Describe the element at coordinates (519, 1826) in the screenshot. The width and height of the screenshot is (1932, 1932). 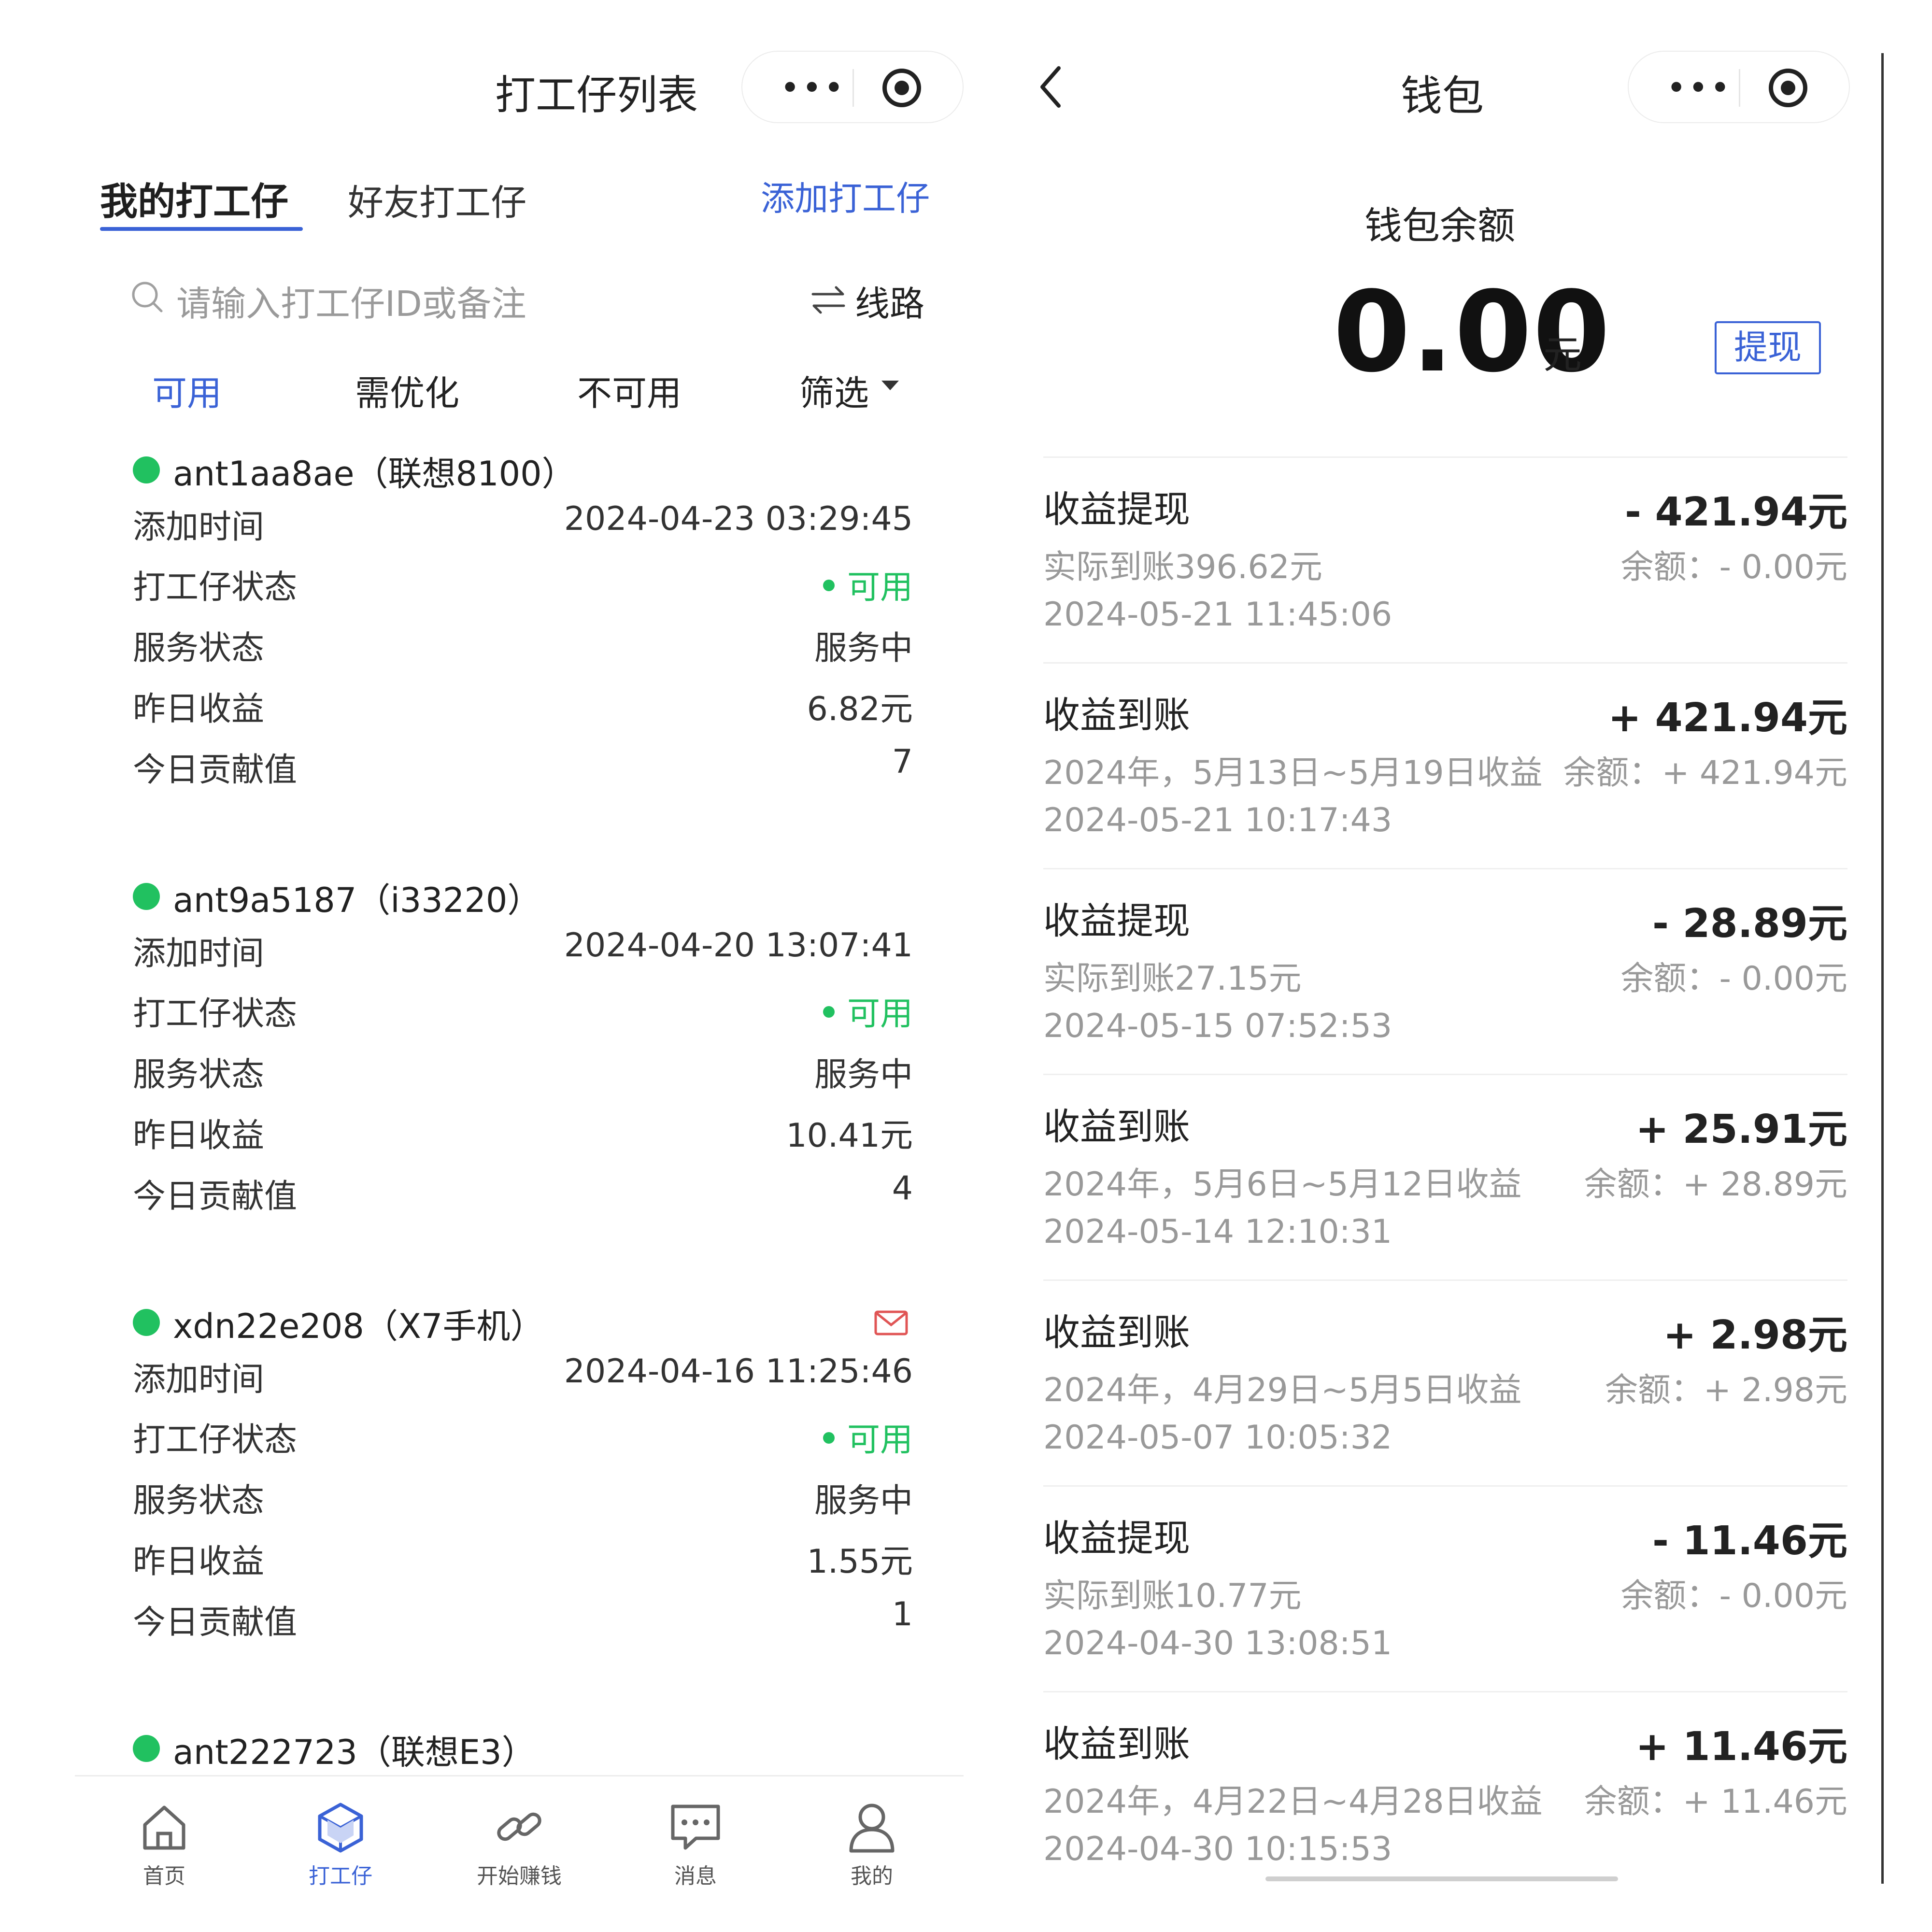
I see `link-icon` at that location.